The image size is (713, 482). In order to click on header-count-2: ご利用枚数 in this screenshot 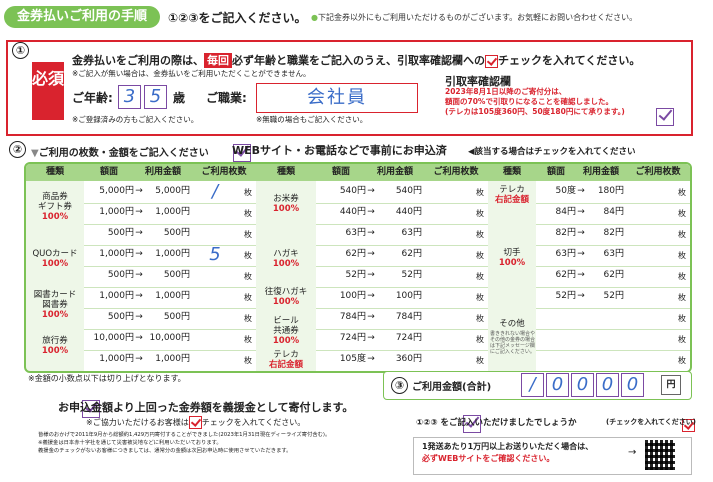, I will do `click(456, 172)`.